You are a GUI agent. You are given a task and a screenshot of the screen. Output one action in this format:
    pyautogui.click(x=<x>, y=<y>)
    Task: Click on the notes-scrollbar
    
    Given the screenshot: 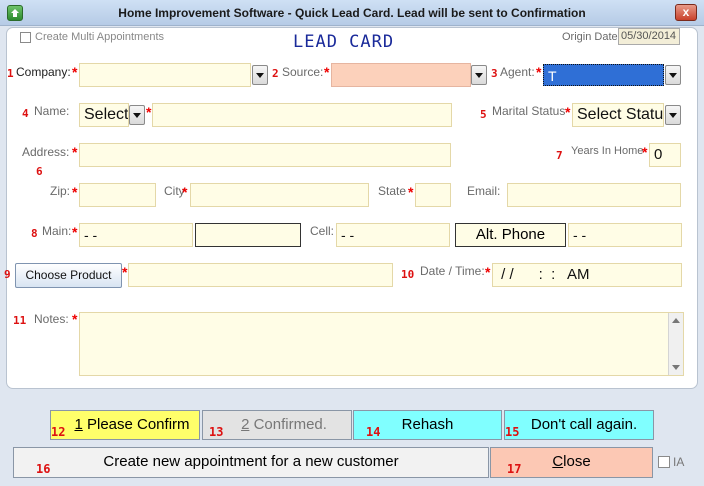 What is the action you would take?
    pyautogui.click(x=675, y=344)
    